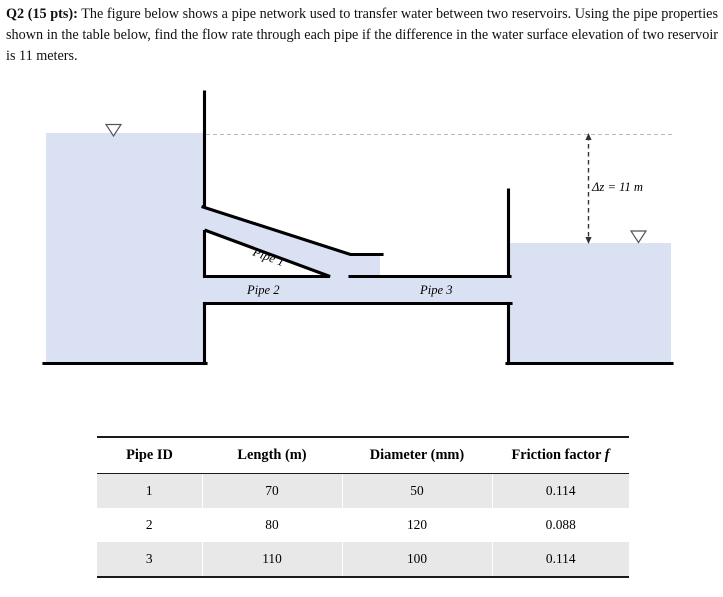  I want to click on pipe2-water, so click(292, 290).